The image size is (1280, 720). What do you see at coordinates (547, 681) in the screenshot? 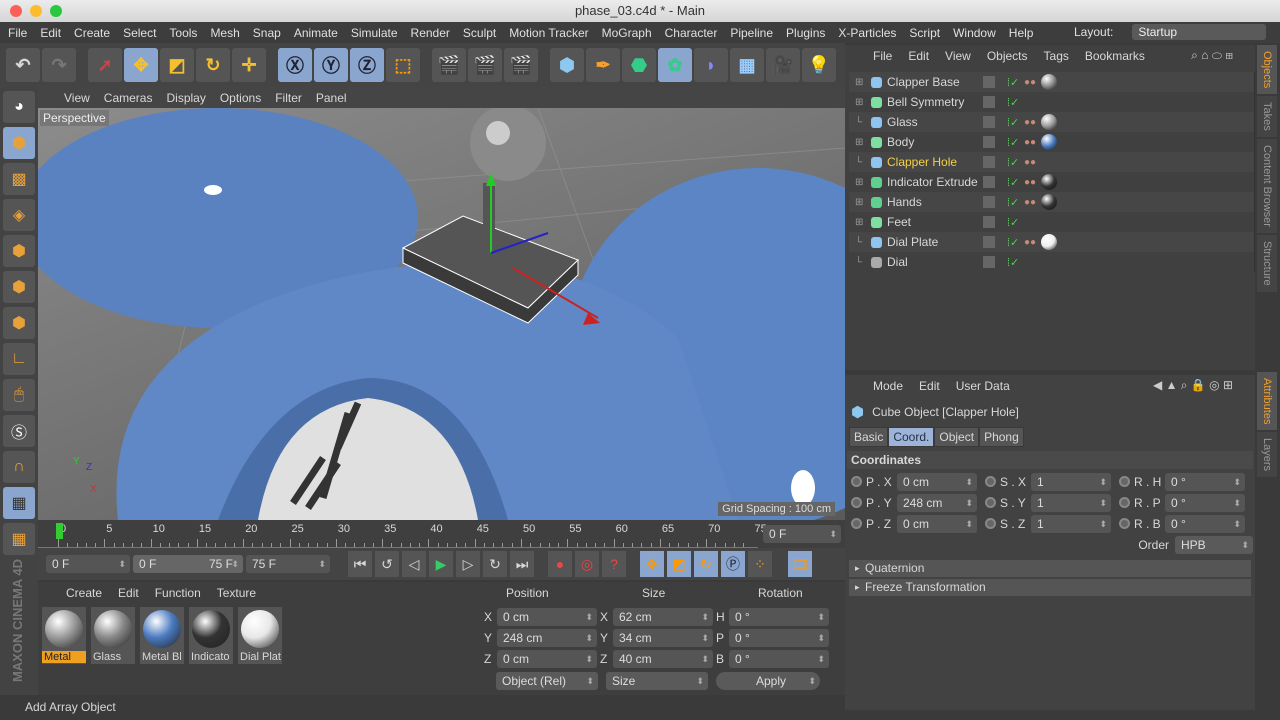
I see `coordinate-mode-dropdown: Object (Rel)` at bounding box center [547, 681].